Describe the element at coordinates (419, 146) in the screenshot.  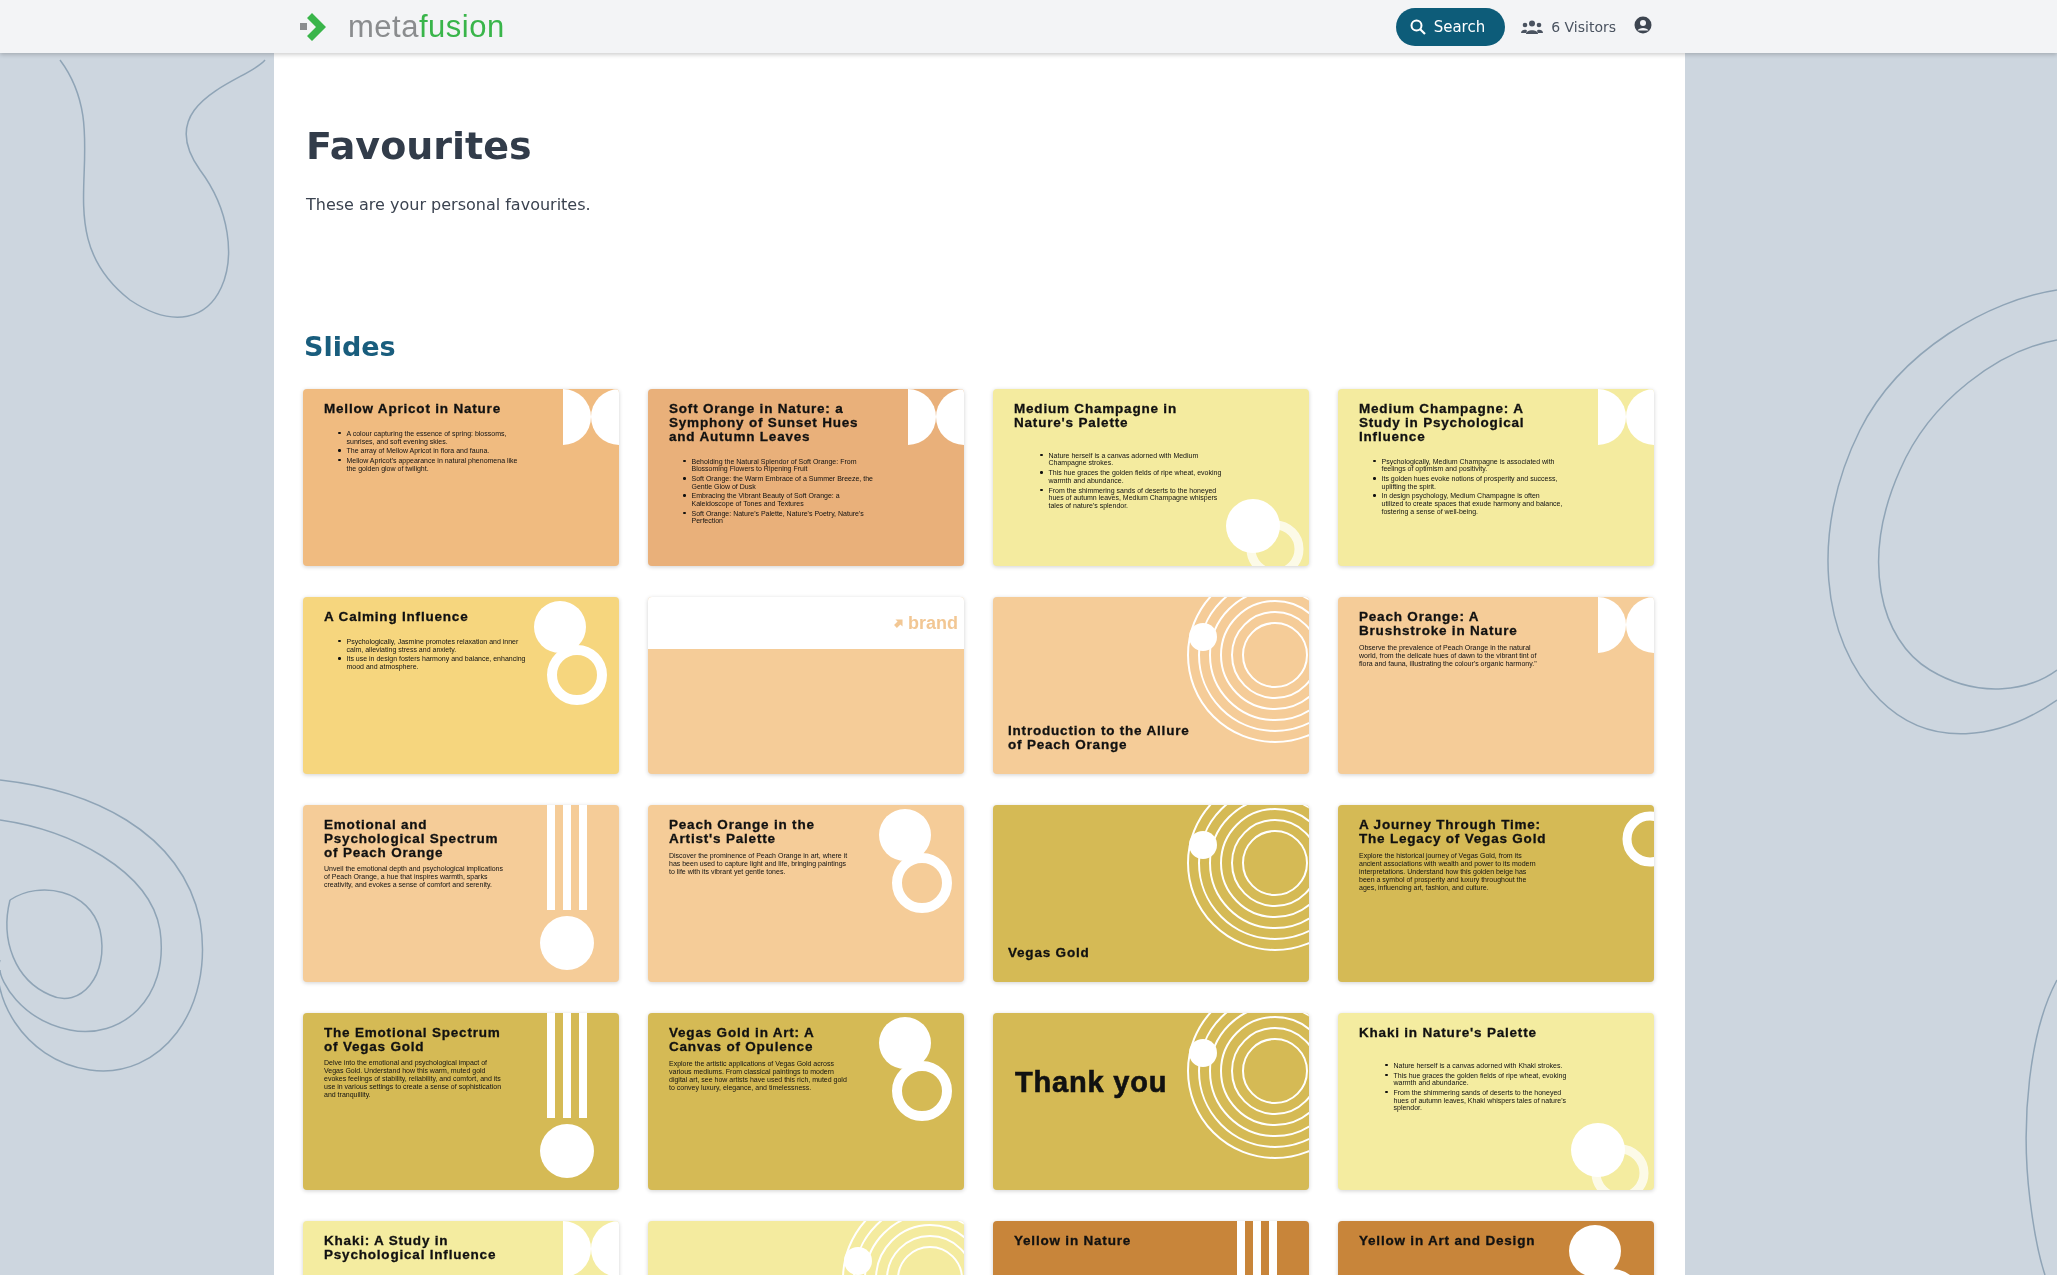
I see `page-title: Favourites` at that location.